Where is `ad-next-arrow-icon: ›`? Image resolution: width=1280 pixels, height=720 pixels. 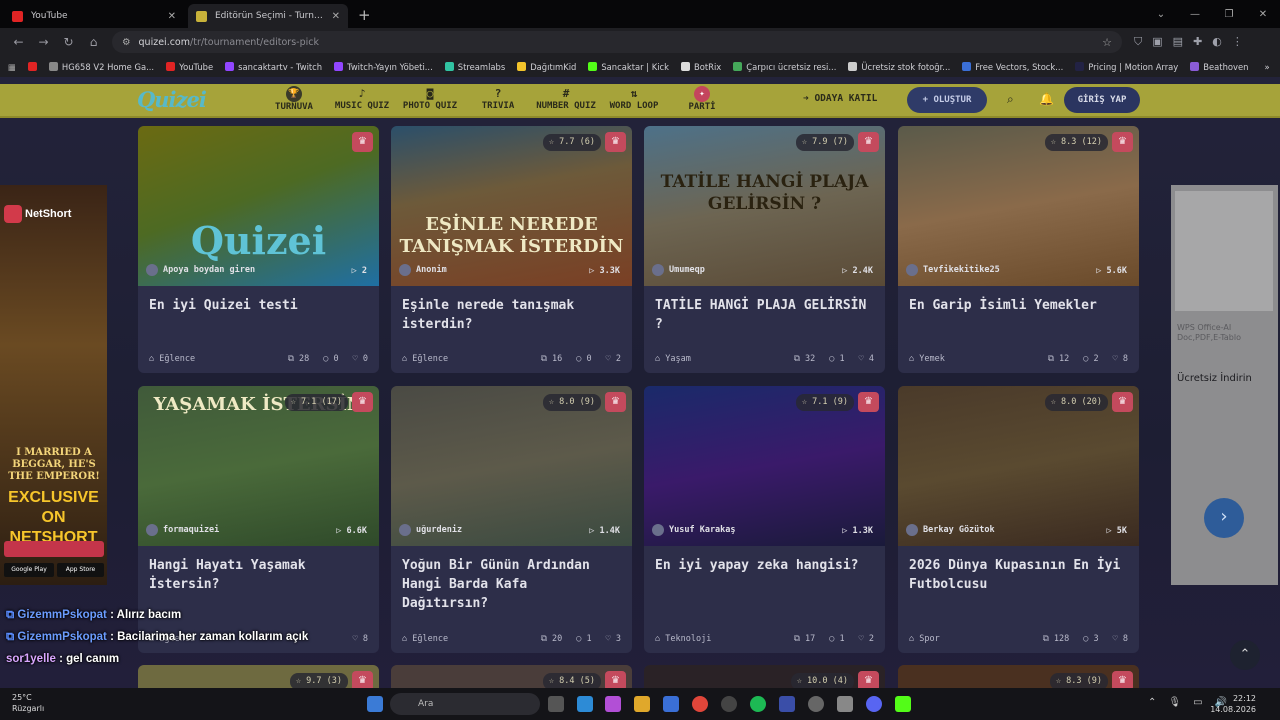
ad-next-arrow-icon: › is located at coordinates (1224, 518).